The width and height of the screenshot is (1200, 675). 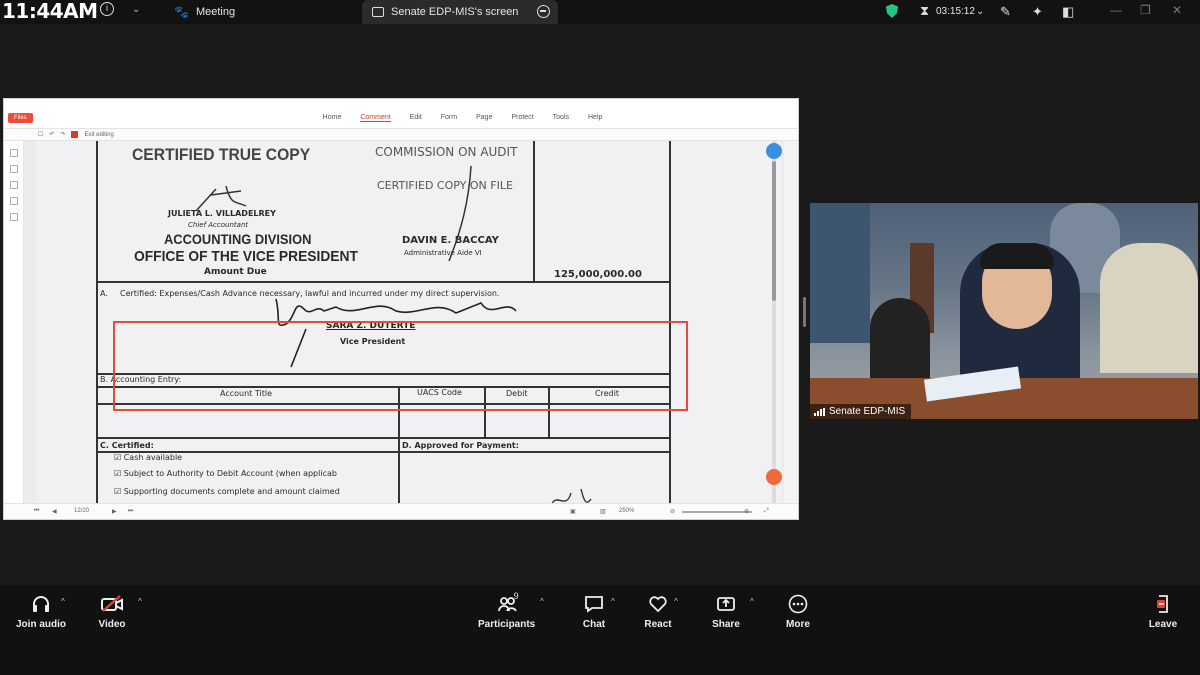 What do you see at coordinates (112, 604) in the screenshot?
I see `video-off-icon` at bounding box center [112, 604].